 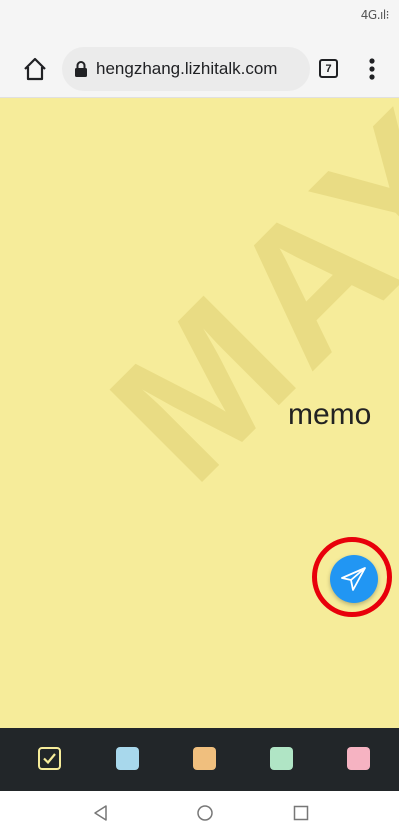 I want to click on home-icon, so click(x=35, y=69).